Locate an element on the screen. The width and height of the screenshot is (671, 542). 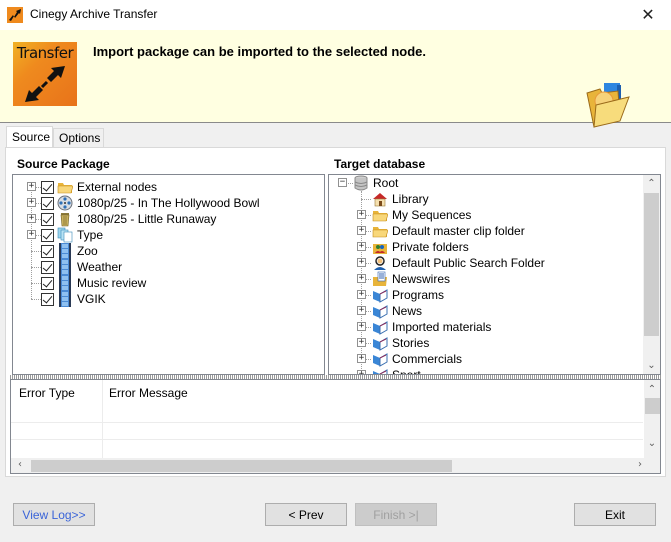
tree-item-label: Stories is located at coordinates (411, 343).